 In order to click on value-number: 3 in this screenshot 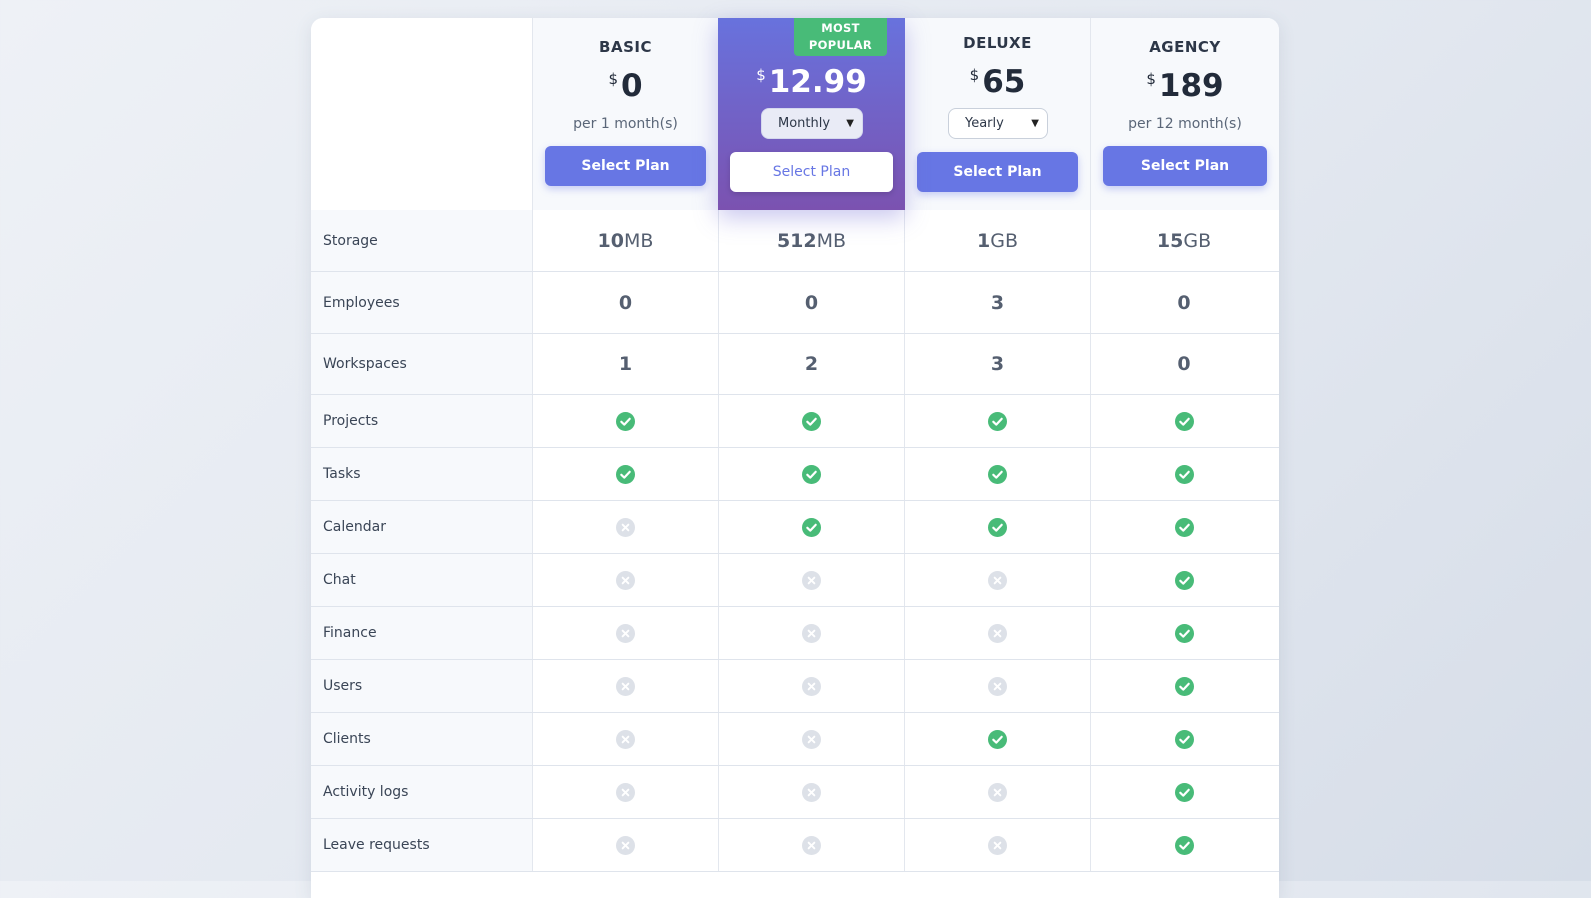, I will do `click(997, 364)`.